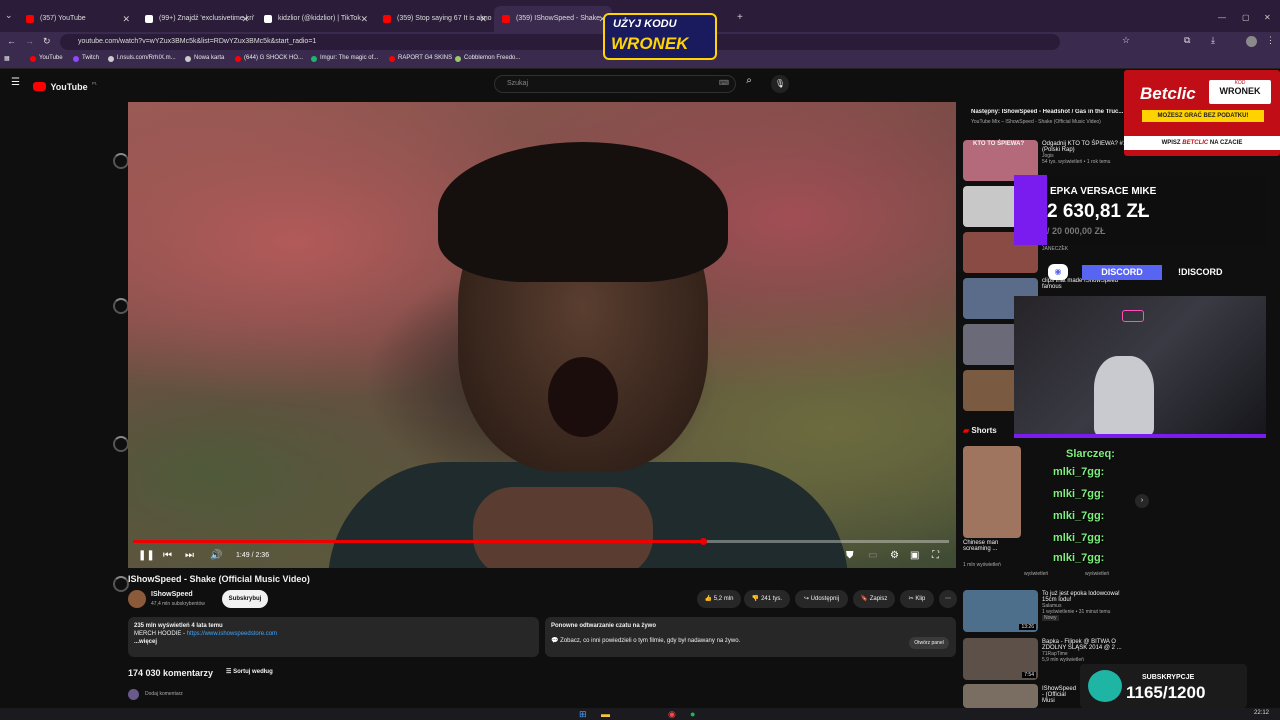 This screenshot has height=720, width=1280. I want to click on browser-tab-active: (359) IShowSpeed - Shake✕, so click(553, 19).